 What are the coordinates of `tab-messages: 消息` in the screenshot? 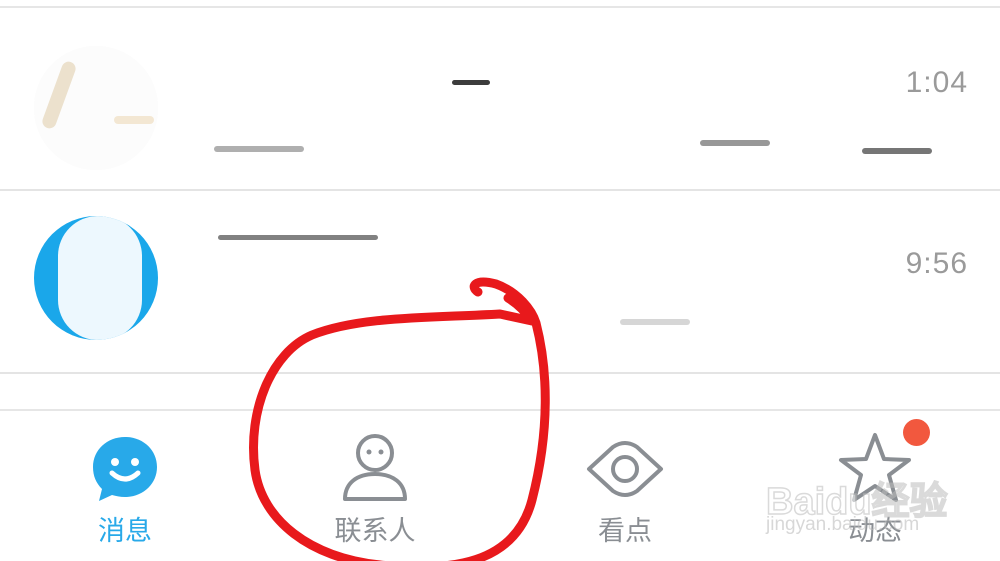 It's located at (125, 486).